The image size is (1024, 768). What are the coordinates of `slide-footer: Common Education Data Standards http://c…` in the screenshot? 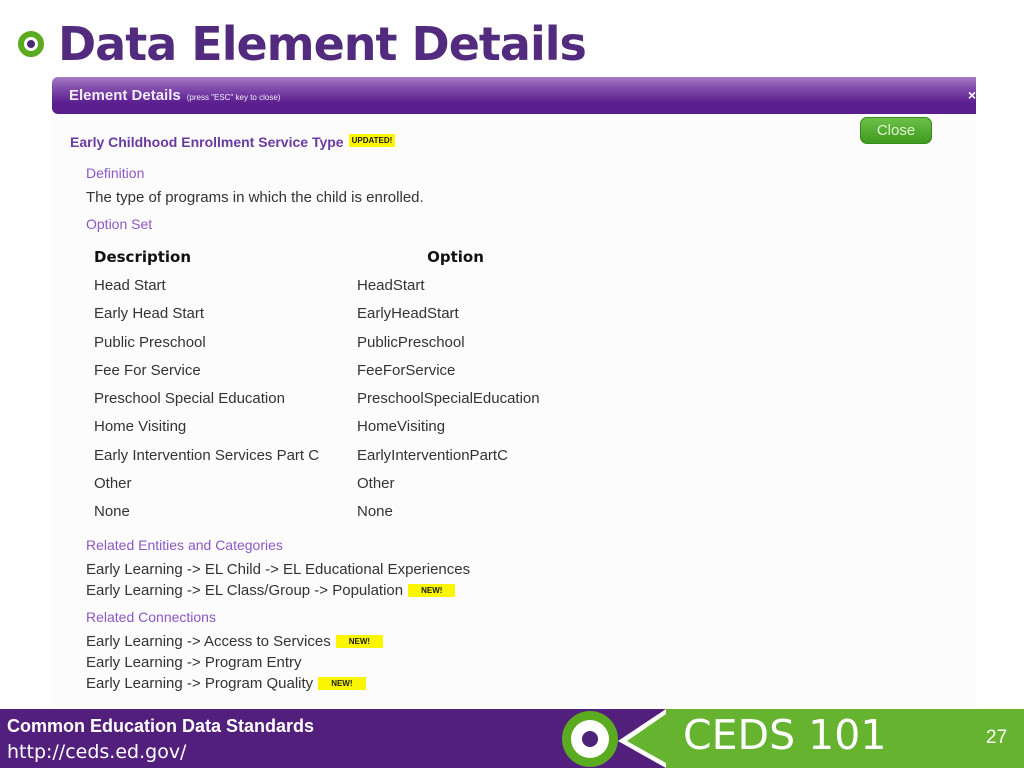 It's located at (512, 738).